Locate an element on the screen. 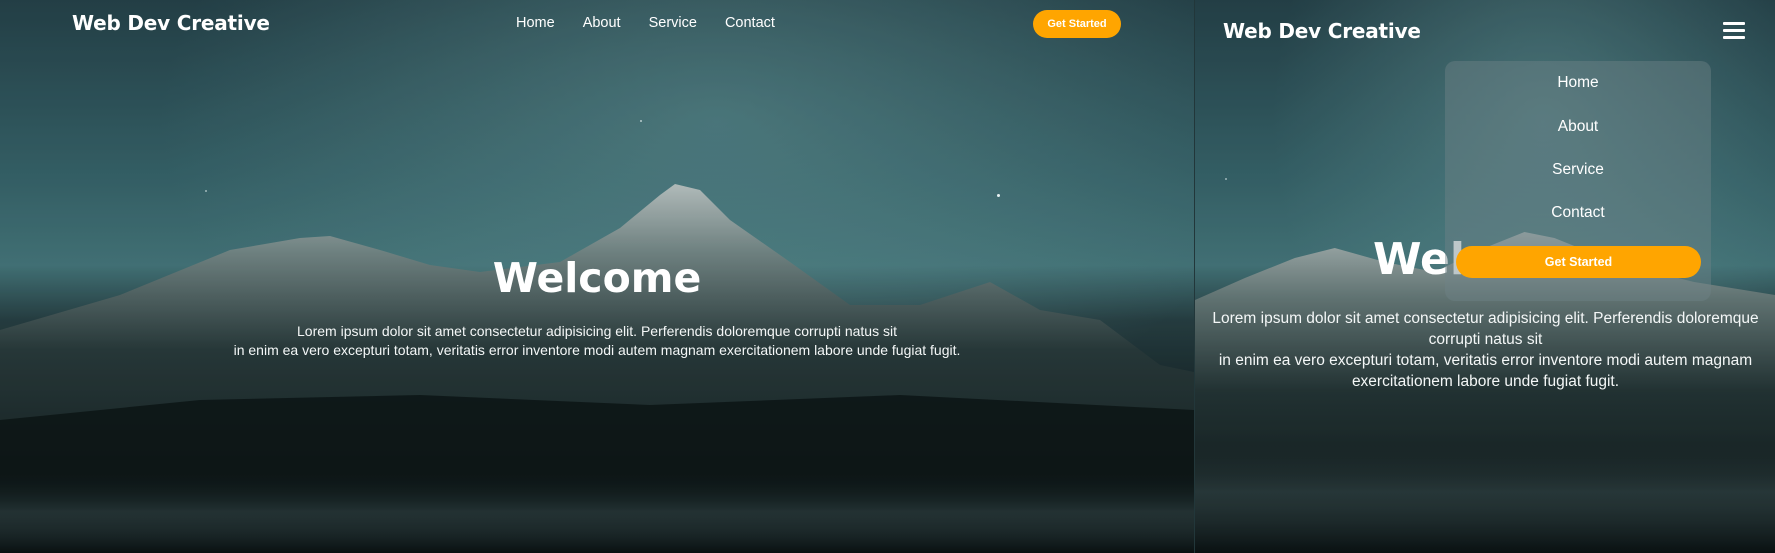  hamburger-icon is located at coordinates (1734, 31).